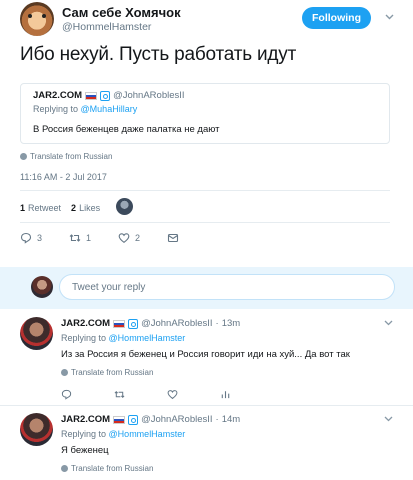  Describe the element at coordinates (22, 208) in the screenshot. I see `retweet-count: 1` at that location.